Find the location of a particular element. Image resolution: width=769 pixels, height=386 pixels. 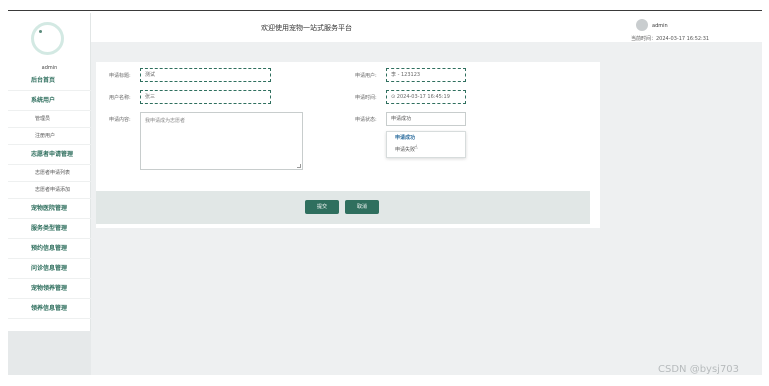

current-time: 当前时间：2024-03-17 16:52:31 is located at coordinates (670, 39).